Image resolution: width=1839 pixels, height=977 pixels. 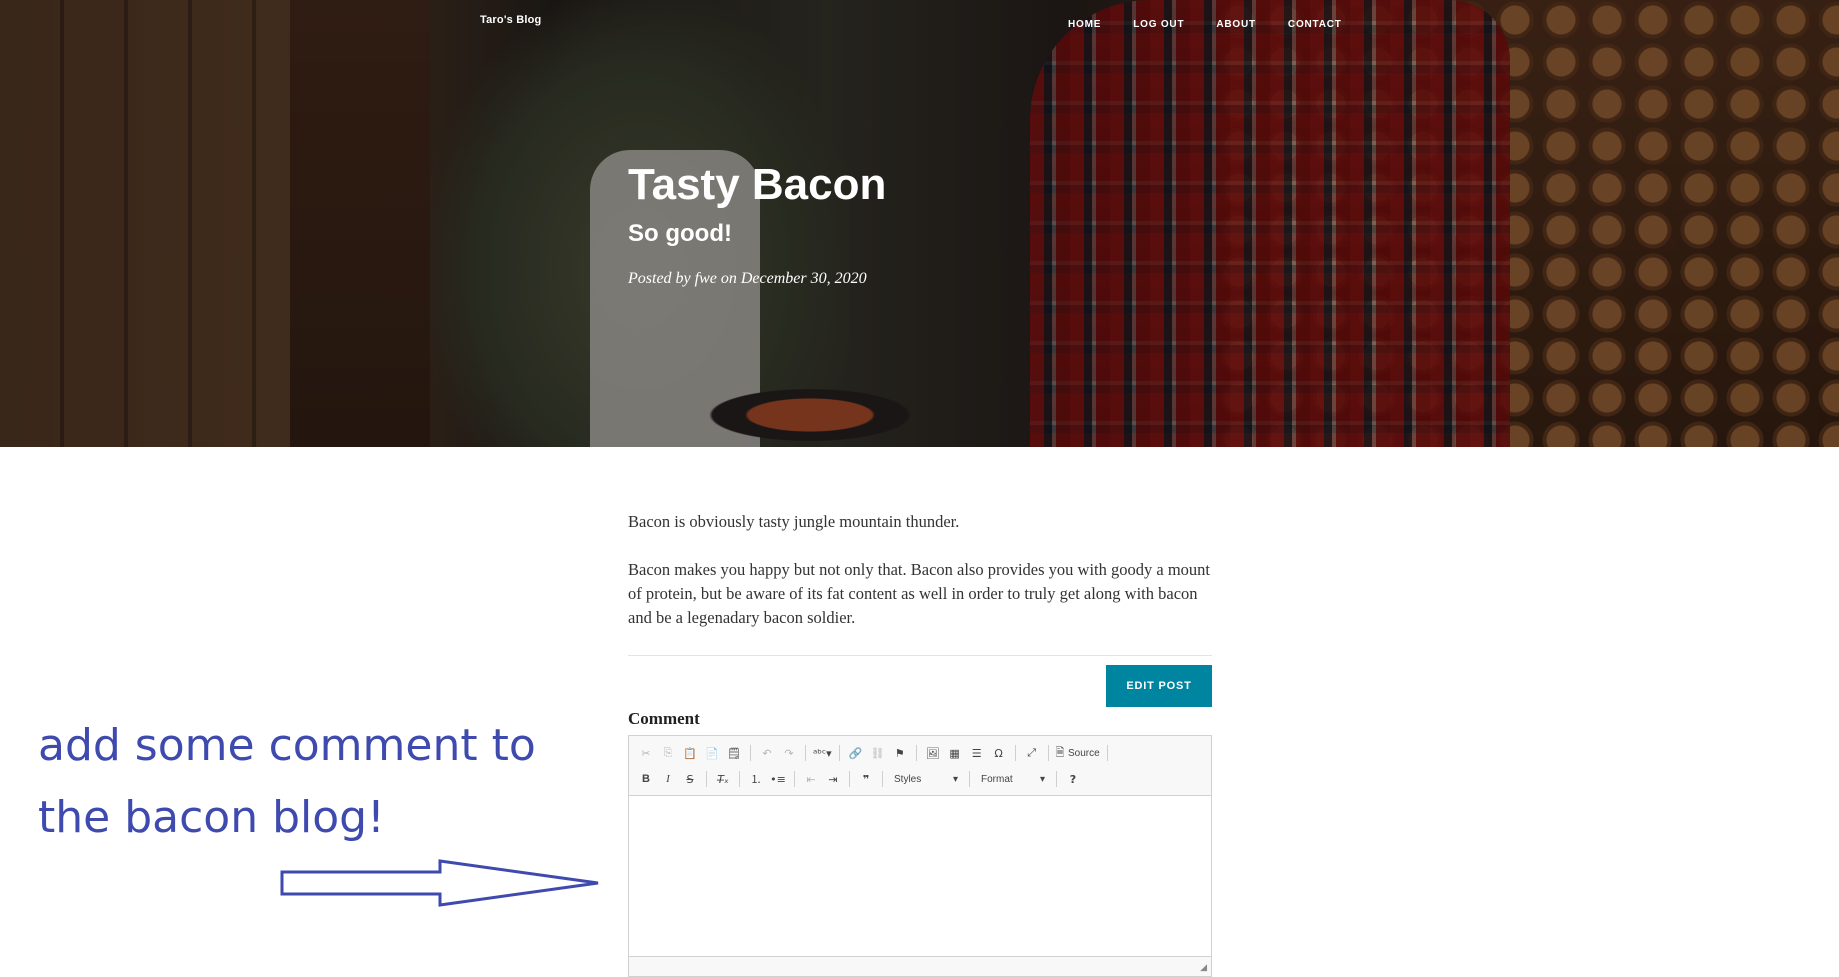 I want to click on styles-dropdown: Styles ▾, so click(x=926, y=779).